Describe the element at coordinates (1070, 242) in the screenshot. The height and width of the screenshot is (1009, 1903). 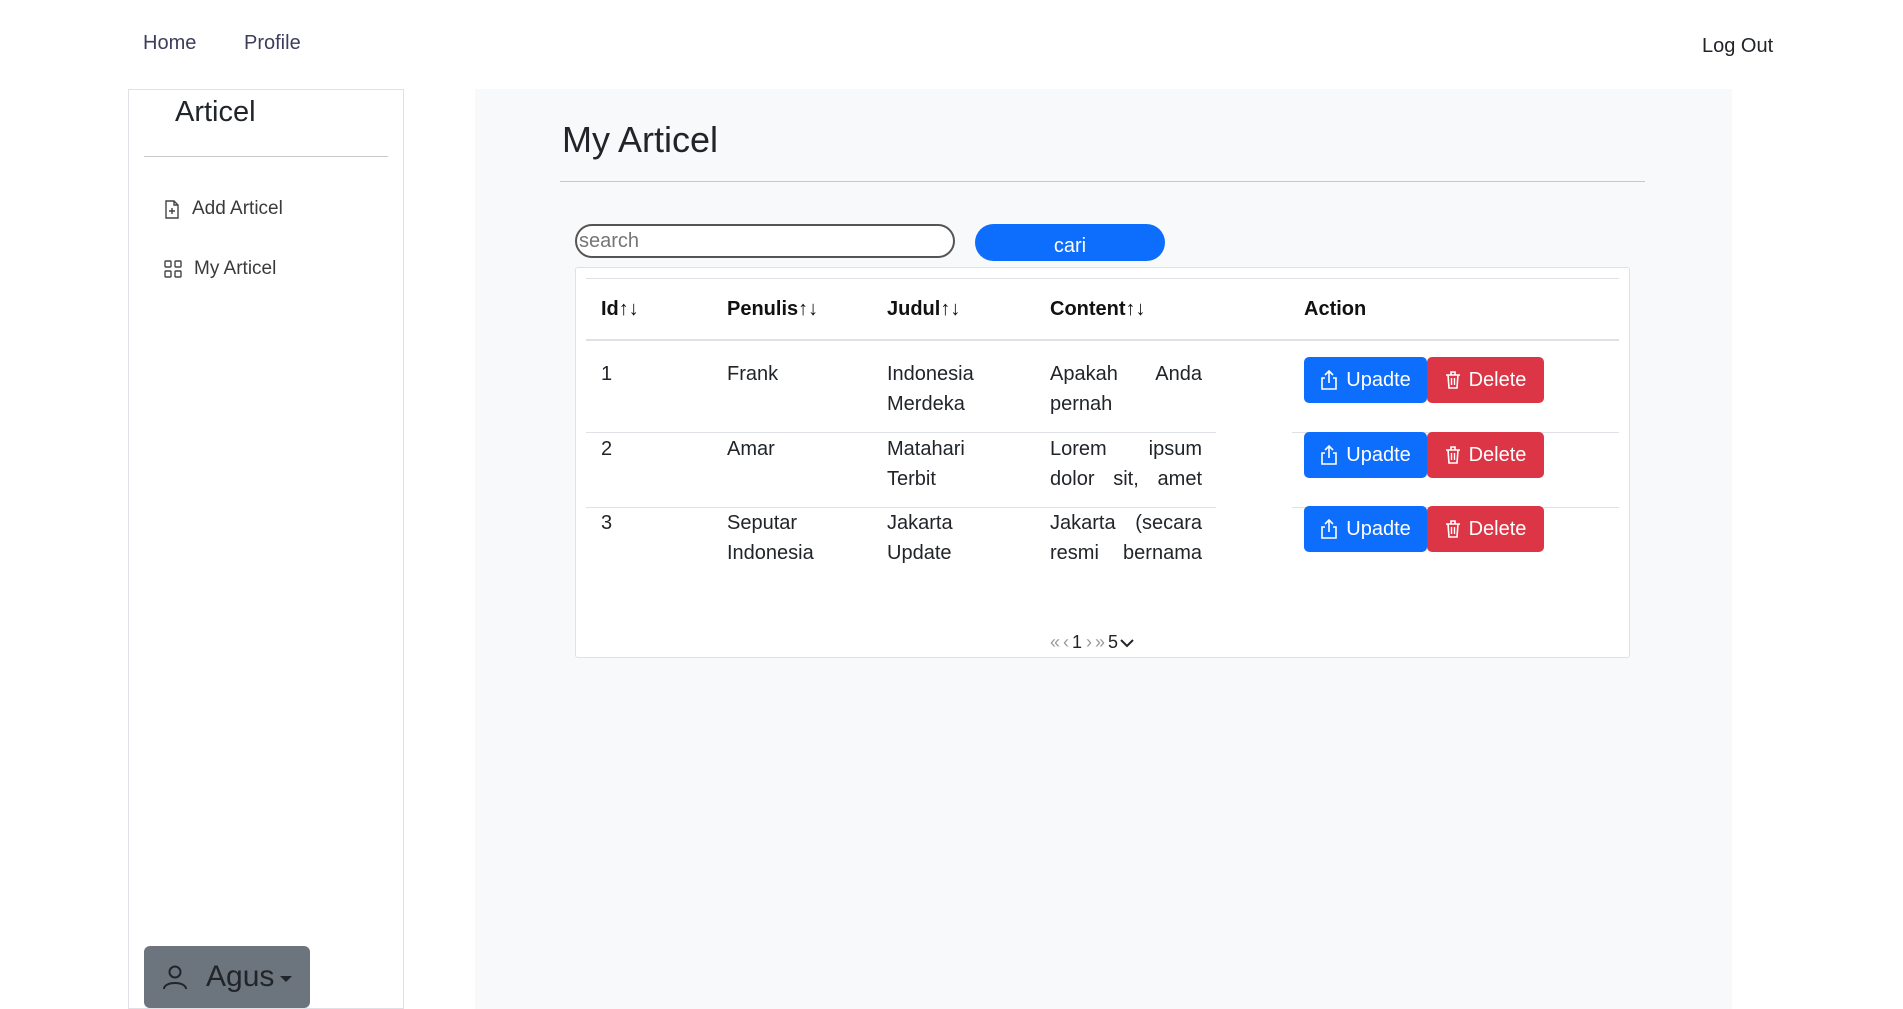
I see `search-button: cari` at that location.